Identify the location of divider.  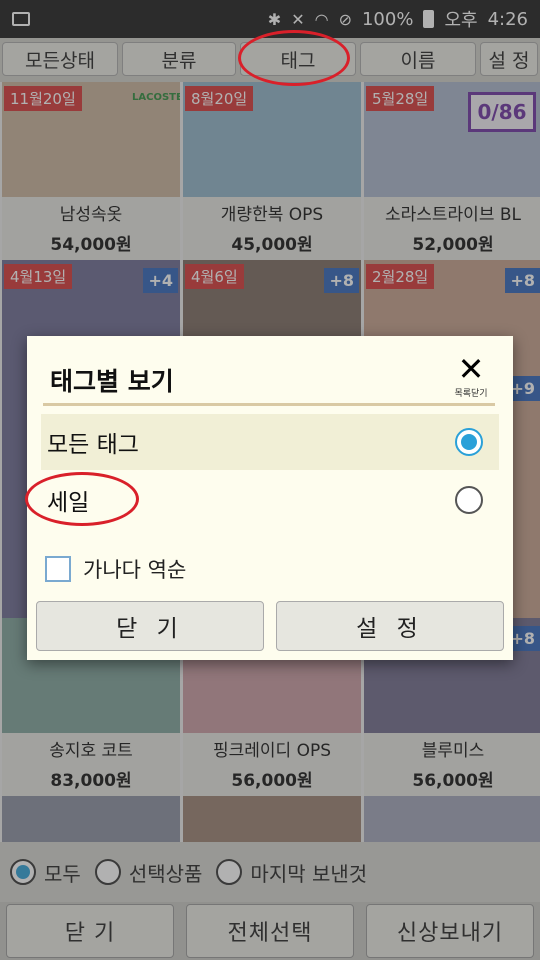
(269, 404).